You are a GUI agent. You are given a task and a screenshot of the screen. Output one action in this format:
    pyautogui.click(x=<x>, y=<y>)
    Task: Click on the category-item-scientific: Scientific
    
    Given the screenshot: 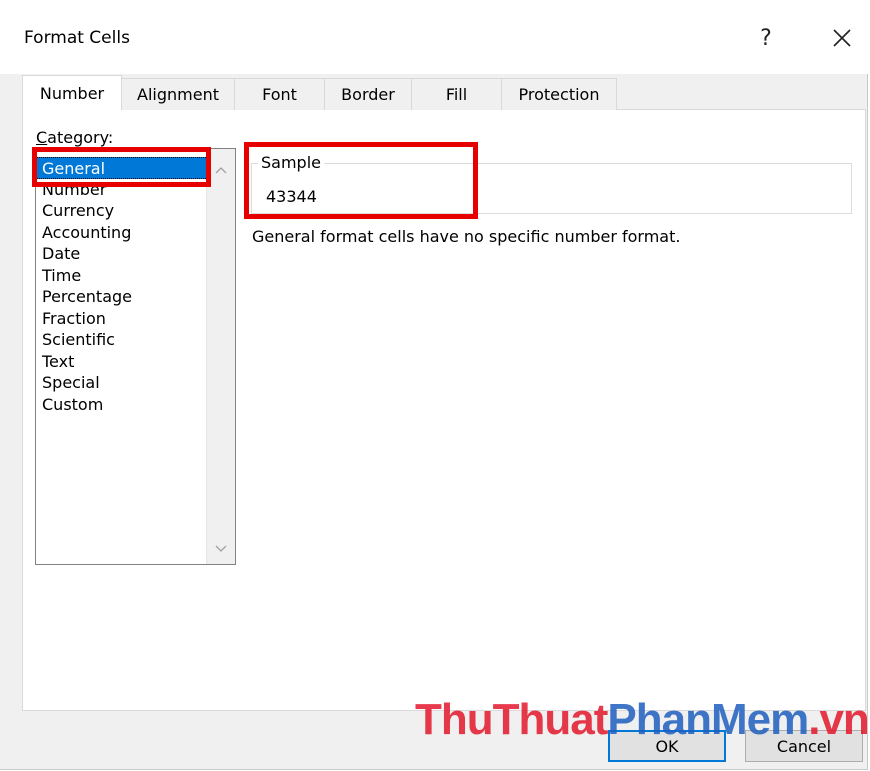 What is the action you would take?
    pyautogui.click(x=122, y=340)
    